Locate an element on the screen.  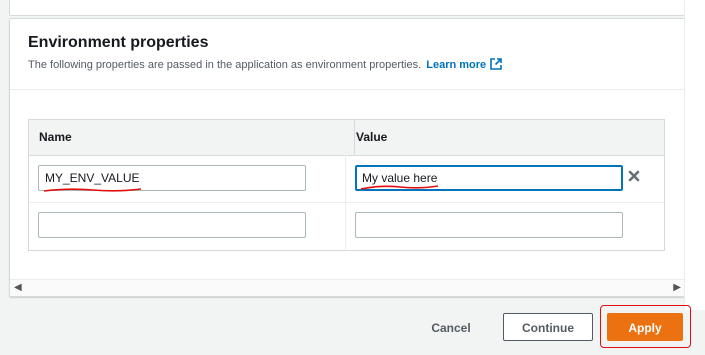
horizontal-scrollbar: ◀ ▶ is located at coordinates (347, 287).